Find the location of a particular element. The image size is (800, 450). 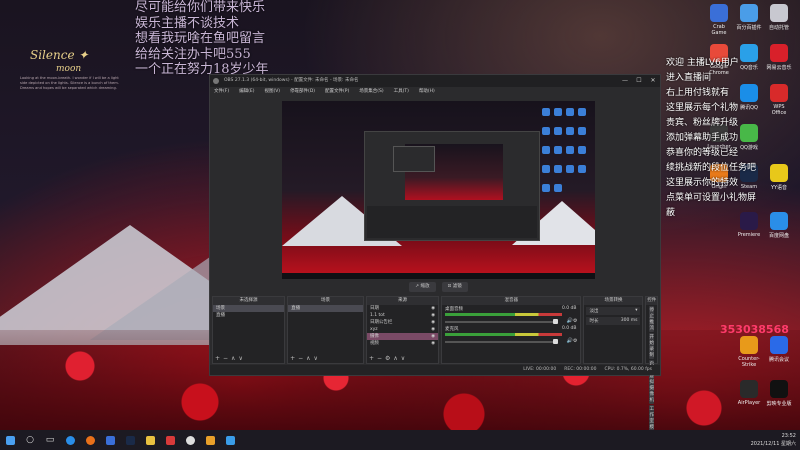

preview-taskbar is located at coordinates (438, 276).